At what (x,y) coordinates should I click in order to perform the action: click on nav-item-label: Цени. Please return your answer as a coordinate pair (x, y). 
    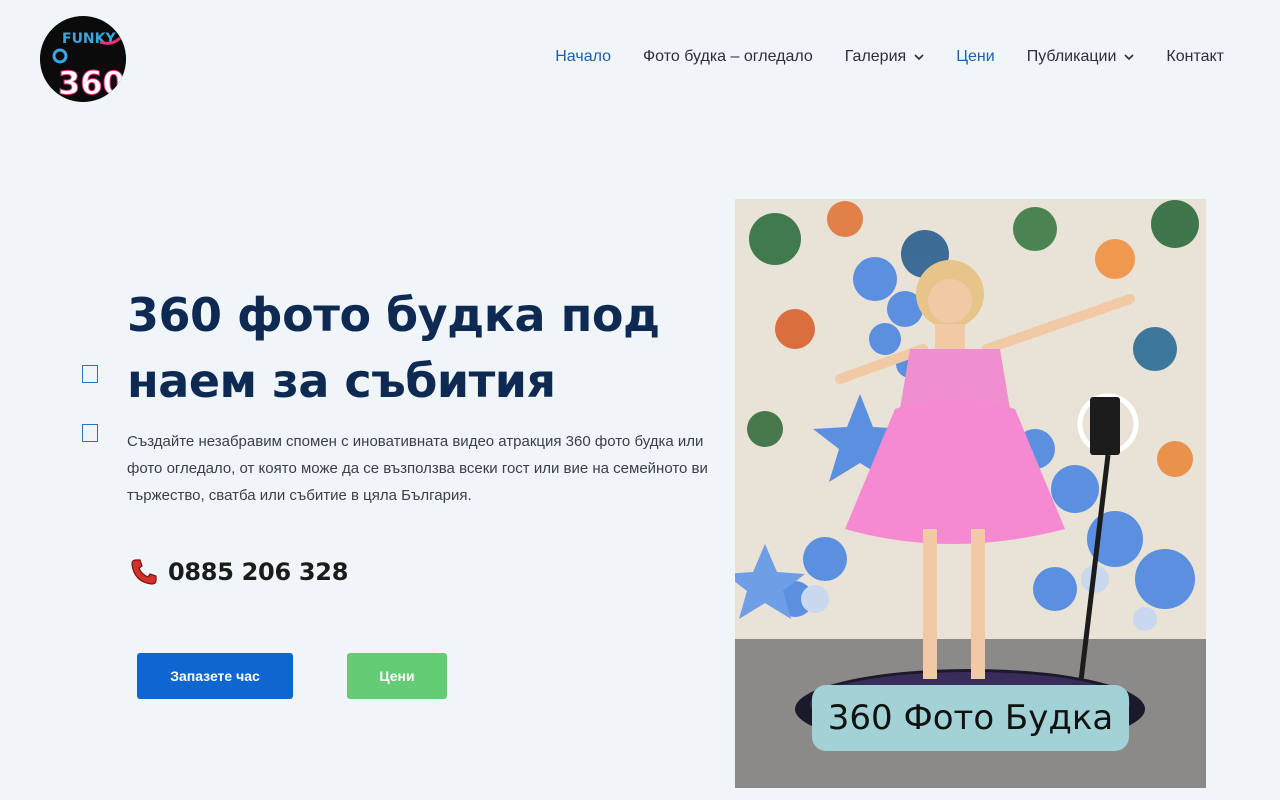
    Looking at the image, I should click on (975, 56).